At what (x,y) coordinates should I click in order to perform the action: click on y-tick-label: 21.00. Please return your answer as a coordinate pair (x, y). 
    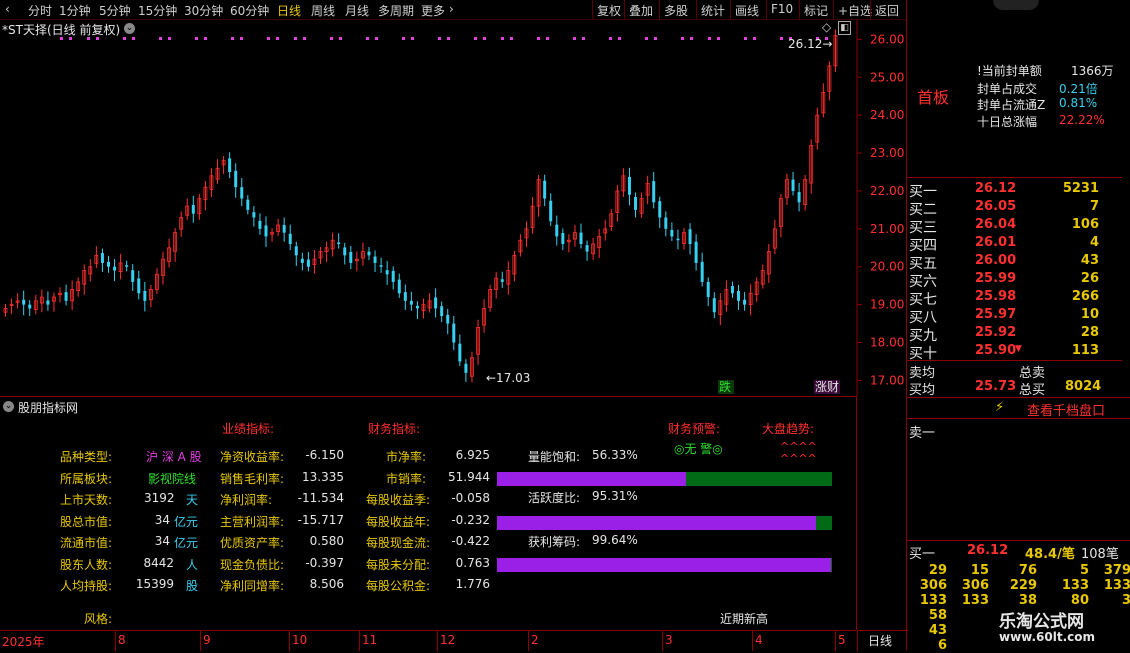
    Looking at the image, I should click on (887, 229).